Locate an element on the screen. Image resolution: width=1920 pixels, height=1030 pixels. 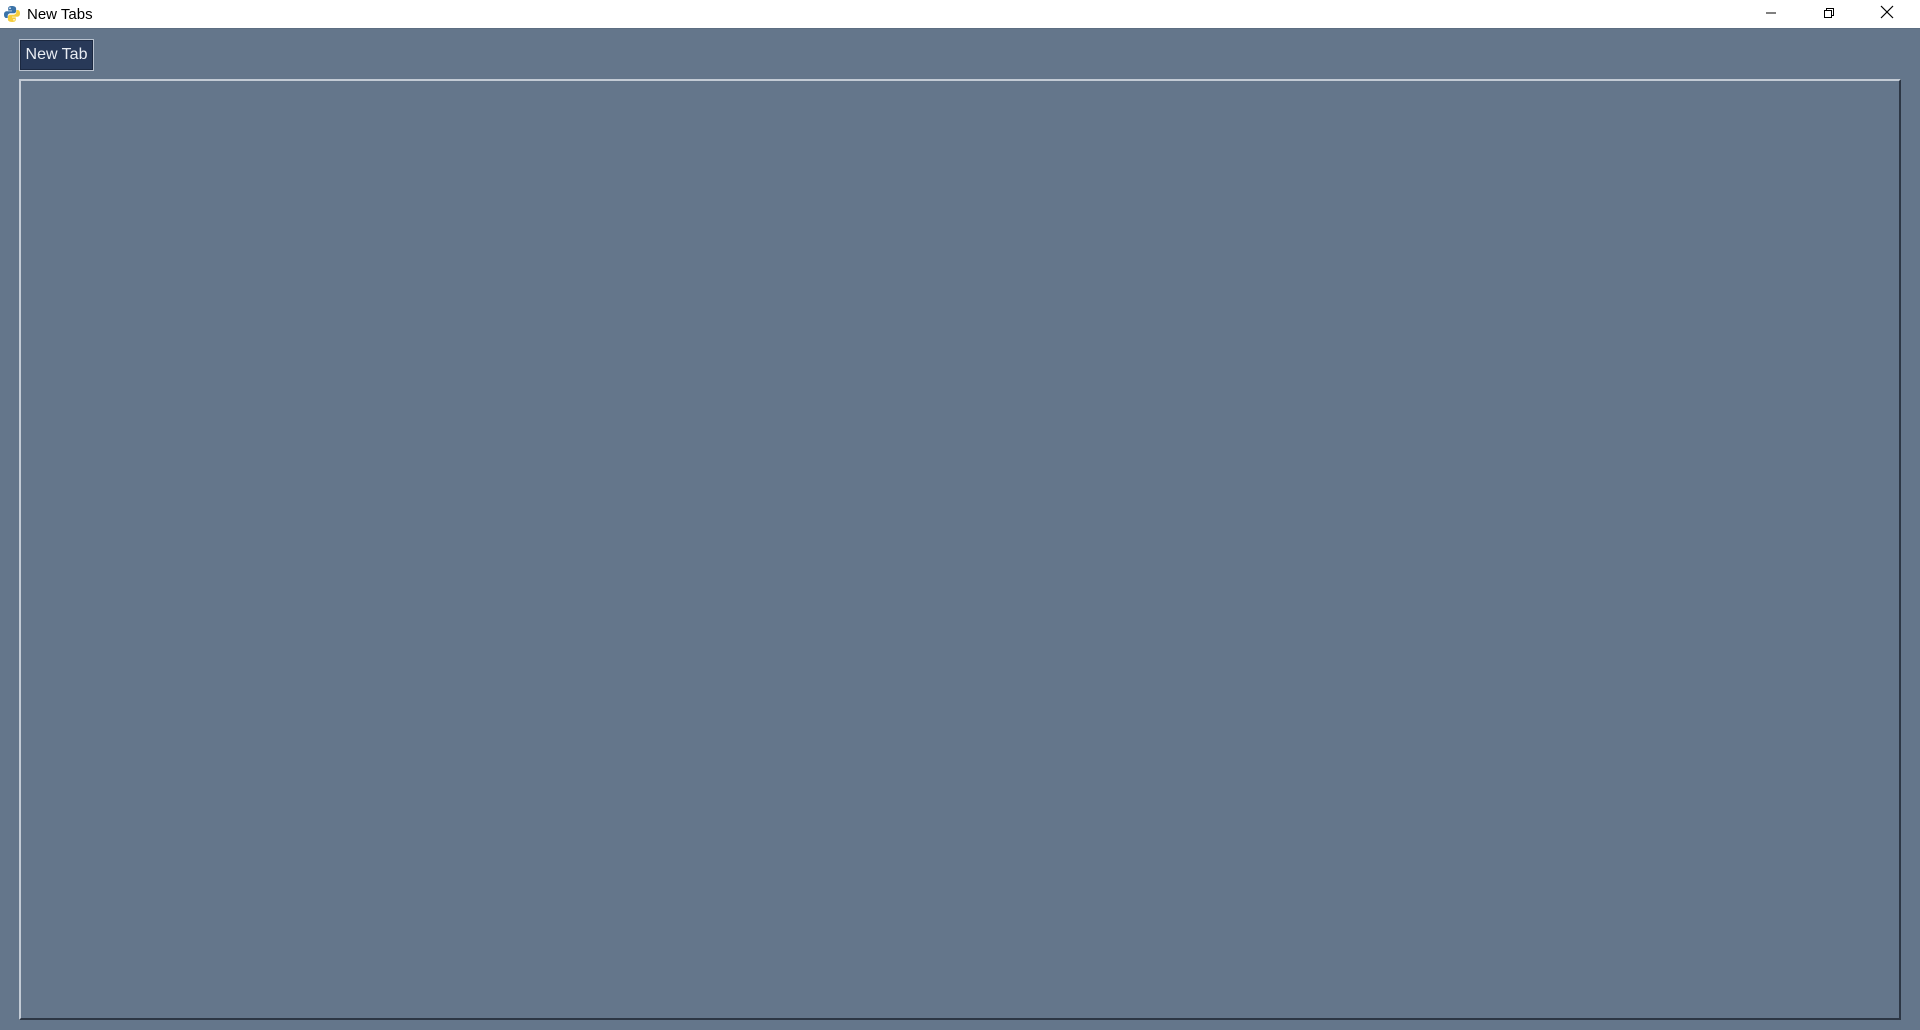
close-button is located at coordinates (1887, 14).